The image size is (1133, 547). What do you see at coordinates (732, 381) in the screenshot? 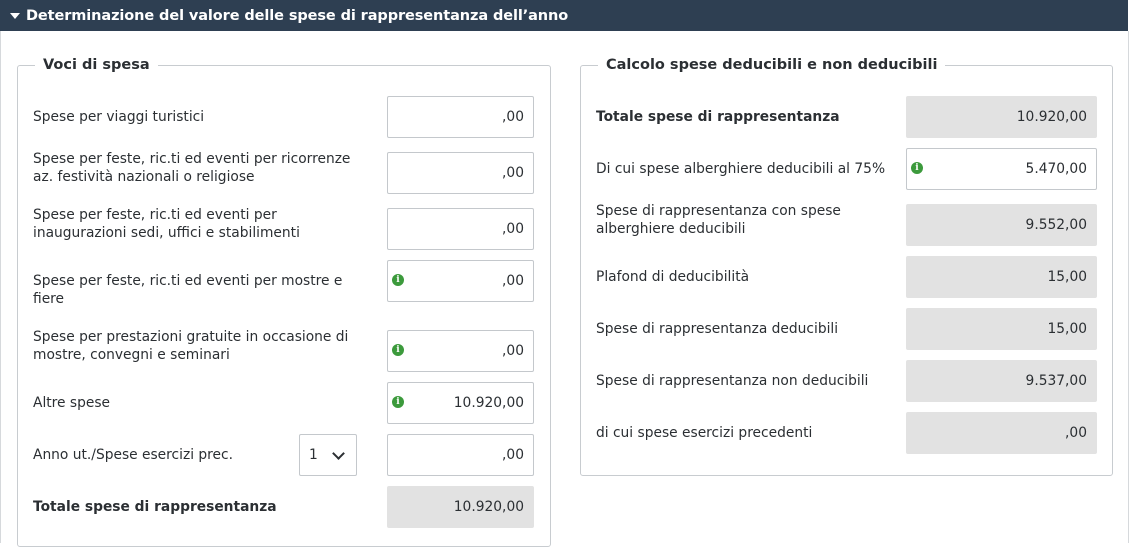
I see `label-non-deducibili: Spese di rappresentanza non deducibili` at bounding box center [732, 381].